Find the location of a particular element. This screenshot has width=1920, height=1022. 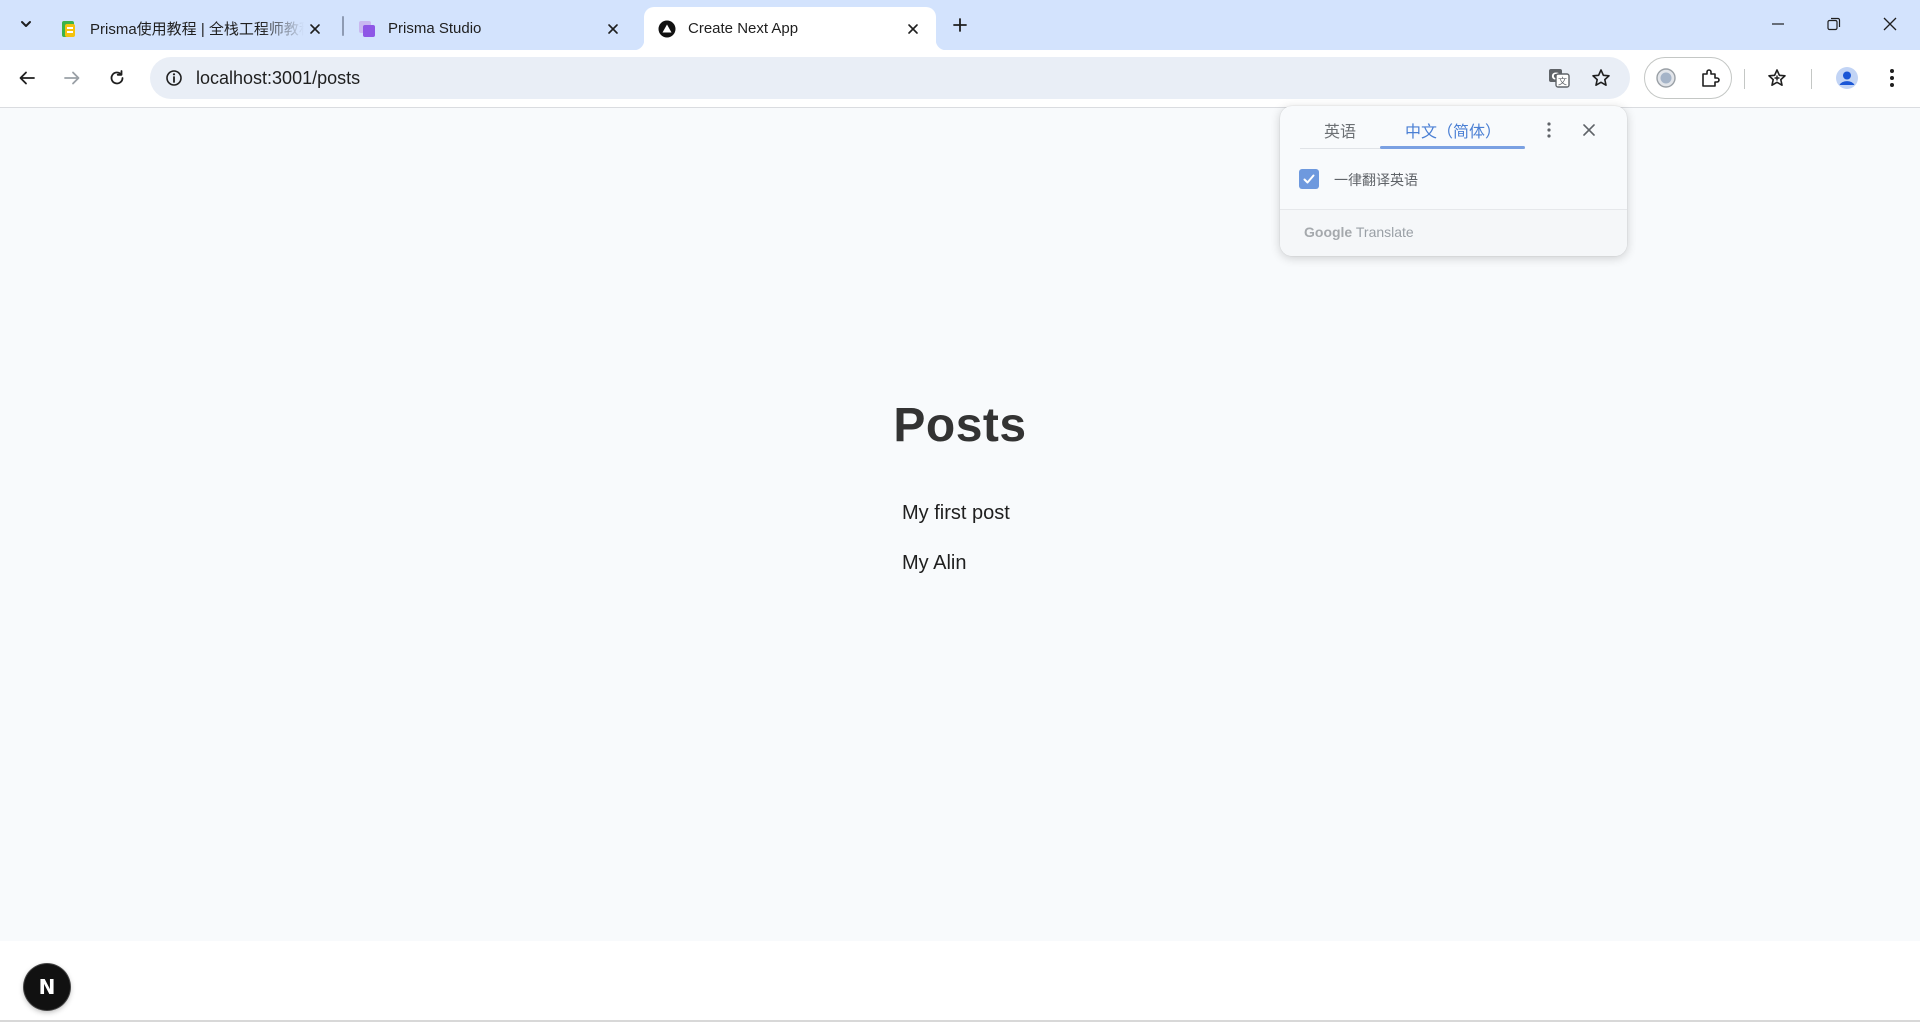

google-translate-brand: Google Translate is located at coordinates (1359, 232).